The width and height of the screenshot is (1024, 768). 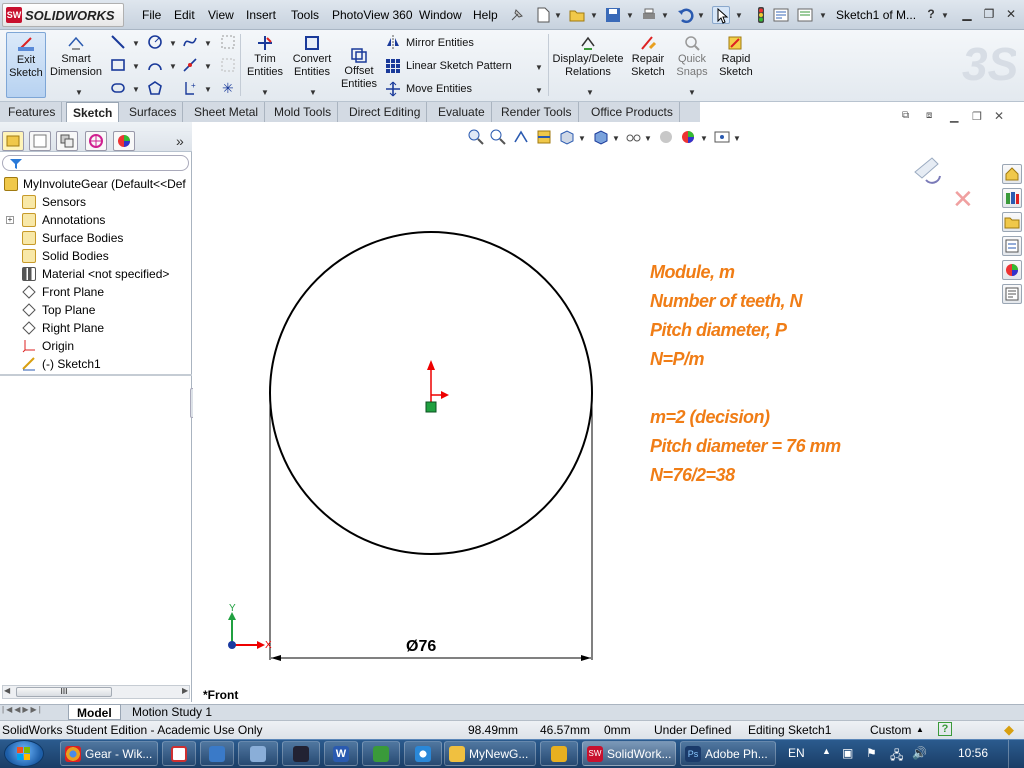 I want to click on chevron-up-icon: ▲, so click(x=920, y=730).